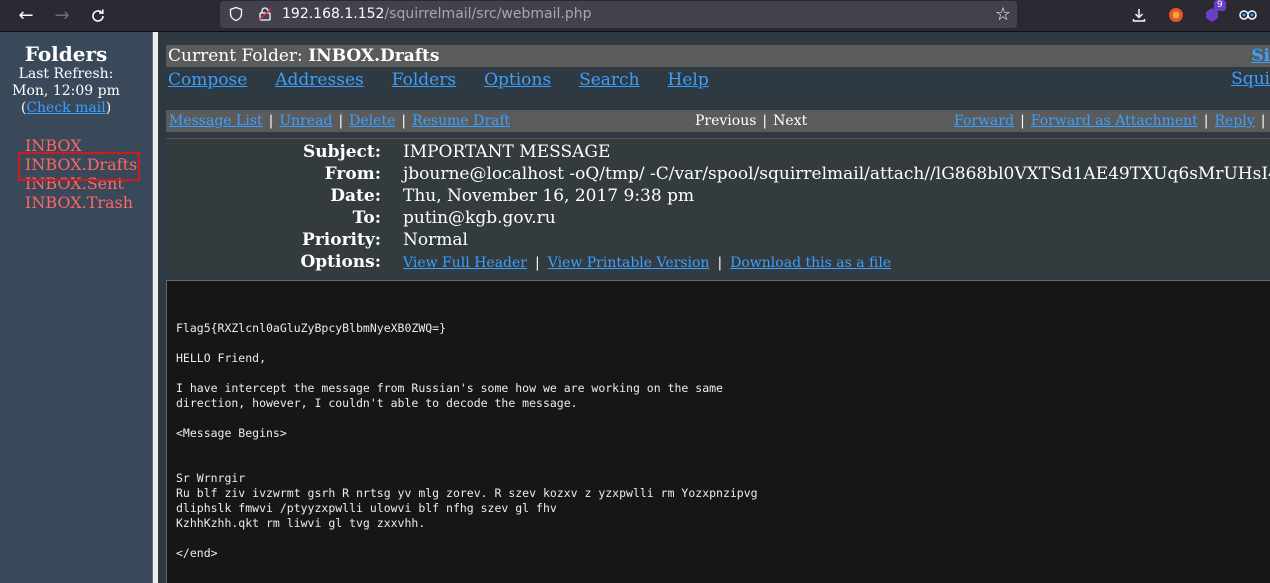  What do you see at coordinates (1139, 15) in the screenshot?
I see `download-icon` at bounding box center [1139, 15].